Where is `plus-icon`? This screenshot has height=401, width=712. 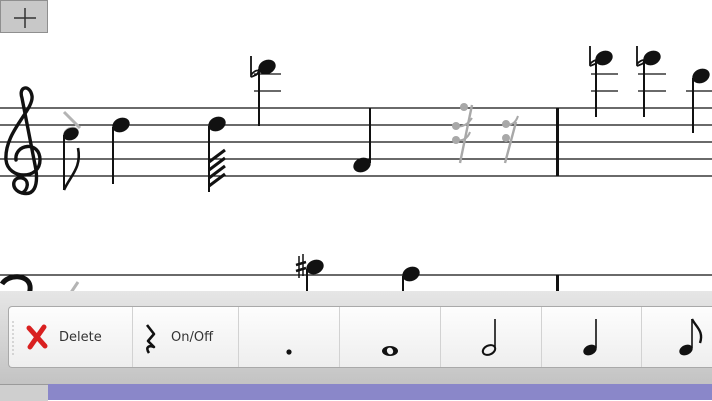
plus-icon is located at coordinates (25, 18).